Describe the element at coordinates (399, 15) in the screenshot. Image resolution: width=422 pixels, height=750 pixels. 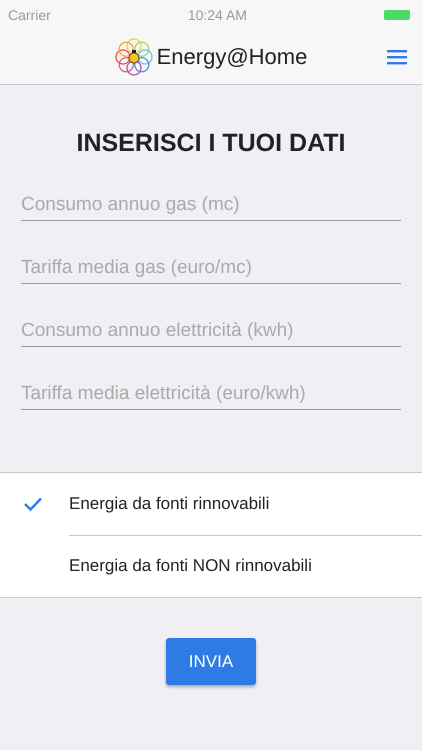
I see `battery-icon` at that location.